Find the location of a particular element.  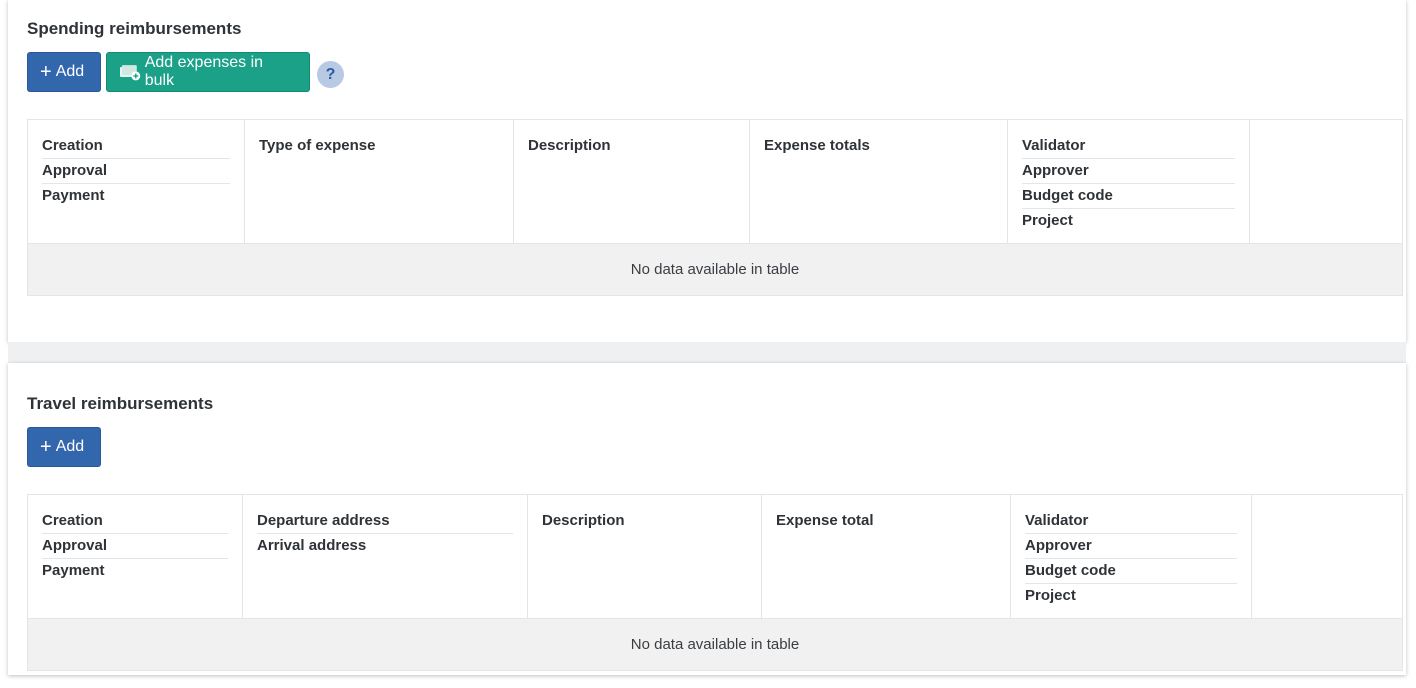

spending-add-button: + Add is located at coordinates (64, 72).